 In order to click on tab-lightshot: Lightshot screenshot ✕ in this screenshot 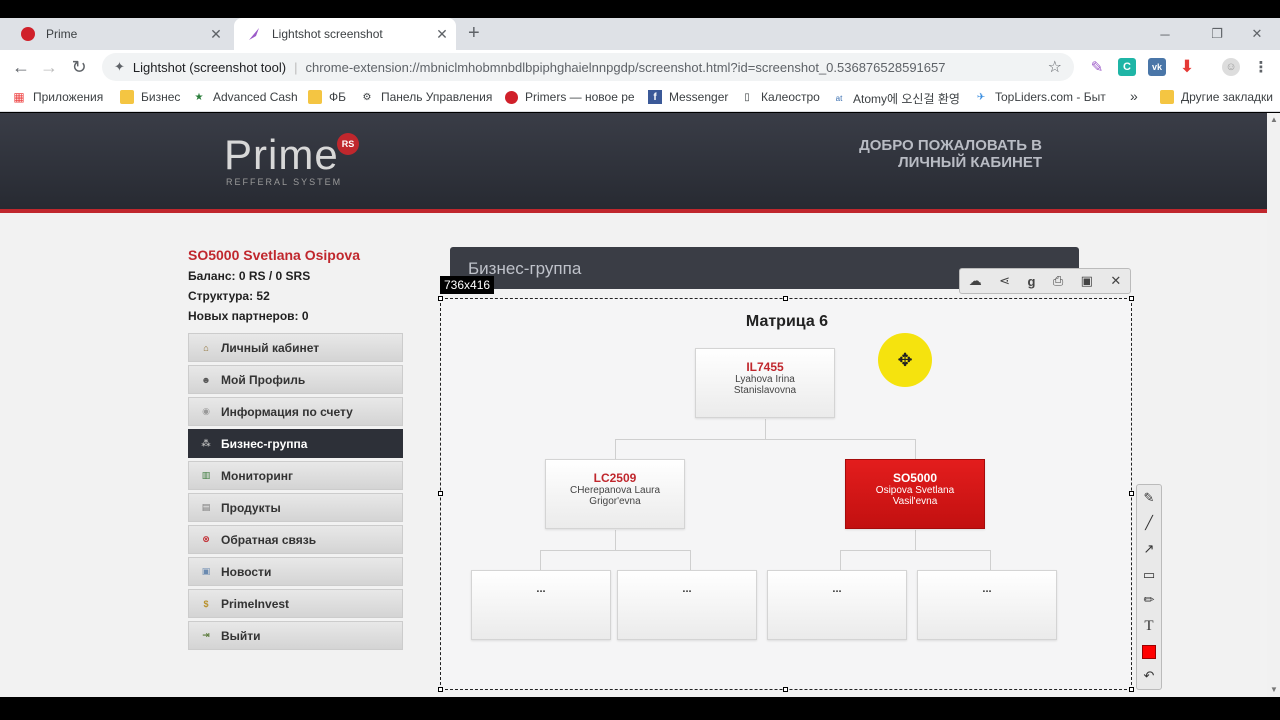, I will do `click(345, 34)`.